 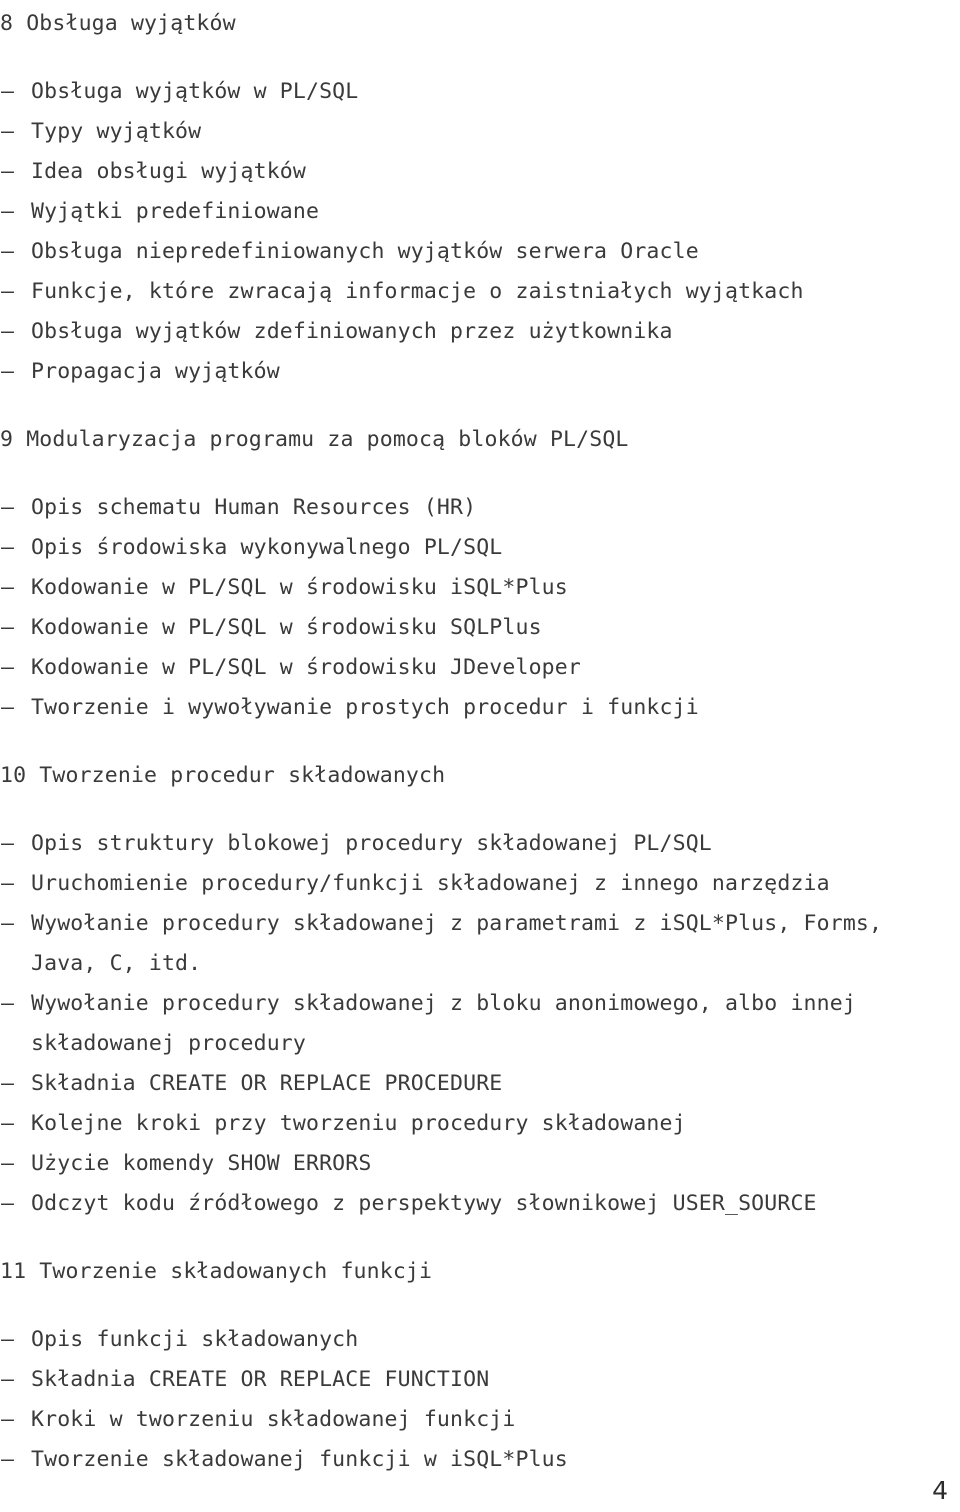 I want to click on section-heading: 11 Tworzenie składowanych funkcji, so click(x=216, y=1271).